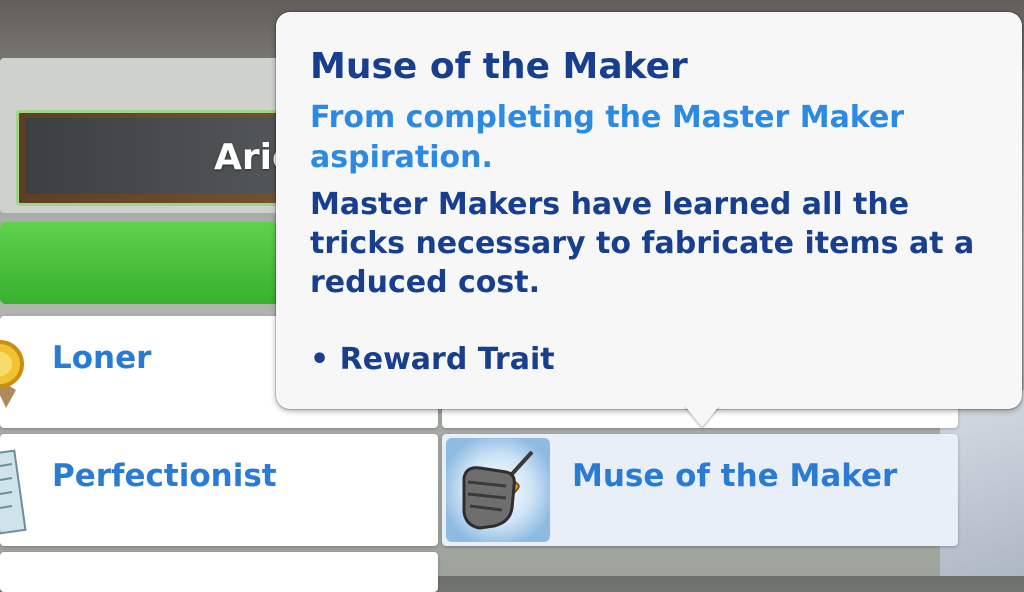 Image resolution: width=1024 pixels, height=592 pixels. What do you see at coordinates (150, 263) in the screenshot?
I see `green-confirm-bar` at bounding box center [150, 263].